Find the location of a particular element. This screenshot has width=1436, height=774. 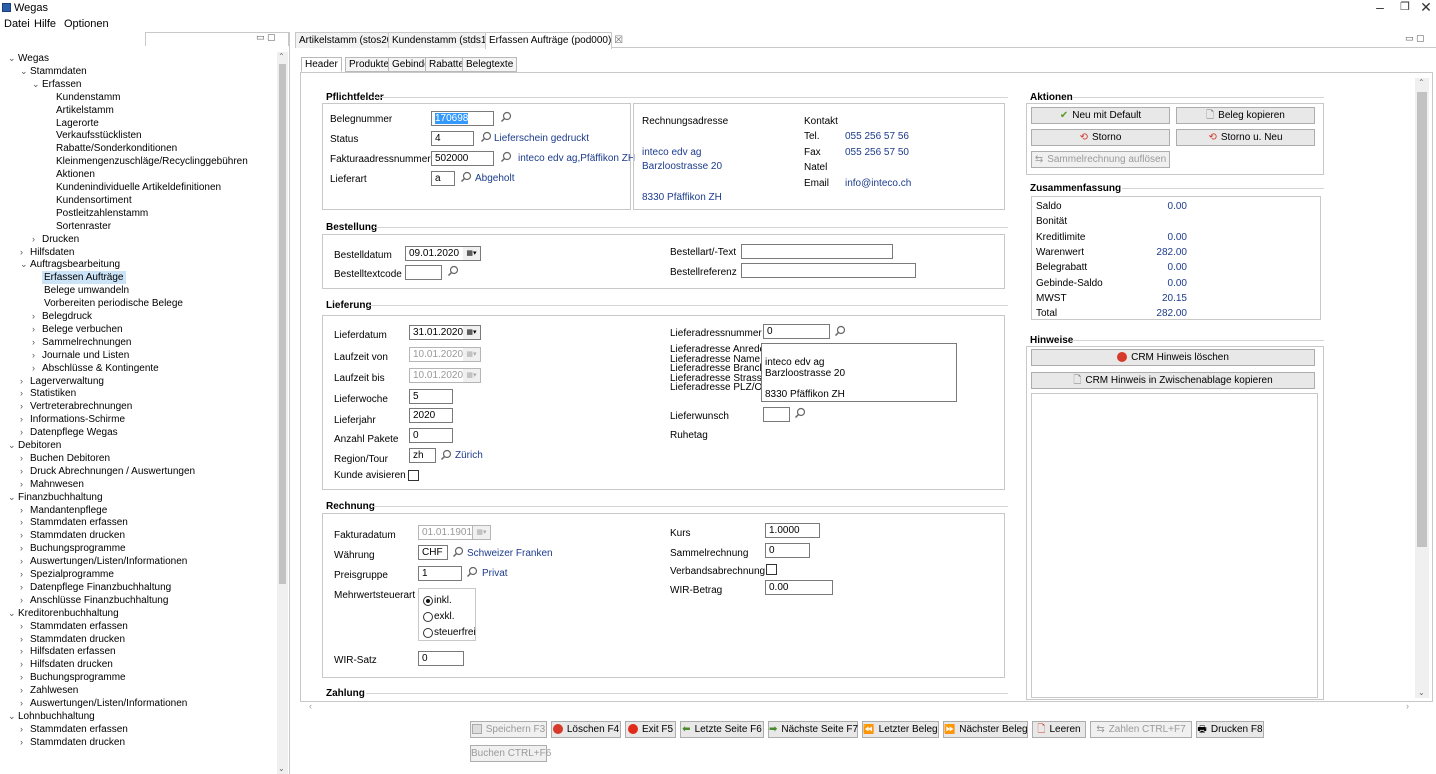

sammelrechnung-aufloesen-button: ⇆ Sammelrechnung auflösen is located at coordinates (1100, 159).